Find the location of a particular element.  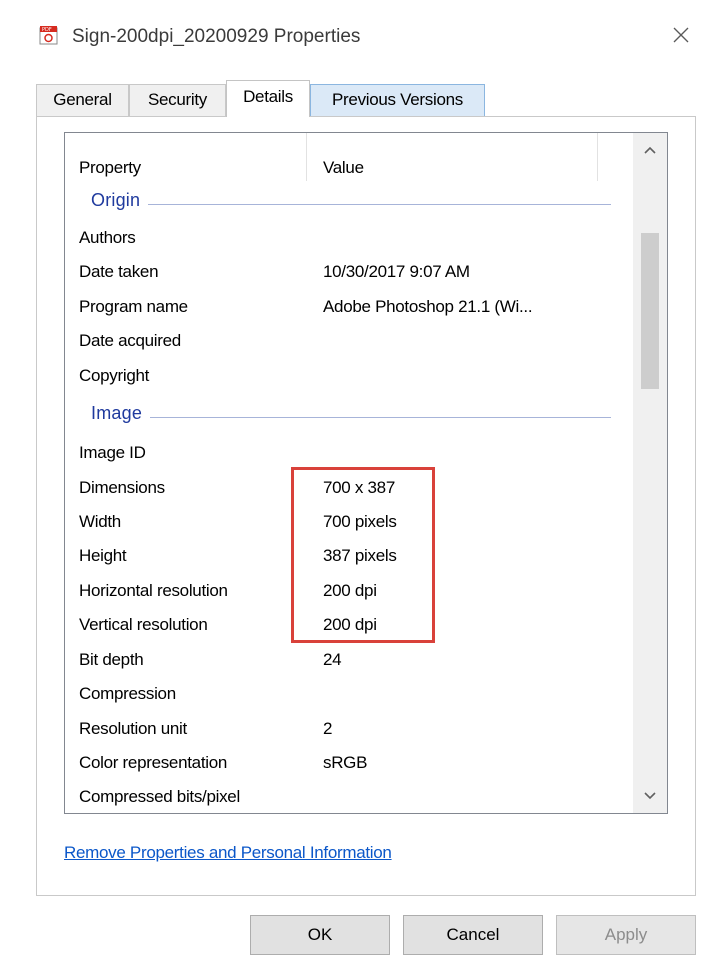

tab-security: Security is located at coordinates (177, 100).